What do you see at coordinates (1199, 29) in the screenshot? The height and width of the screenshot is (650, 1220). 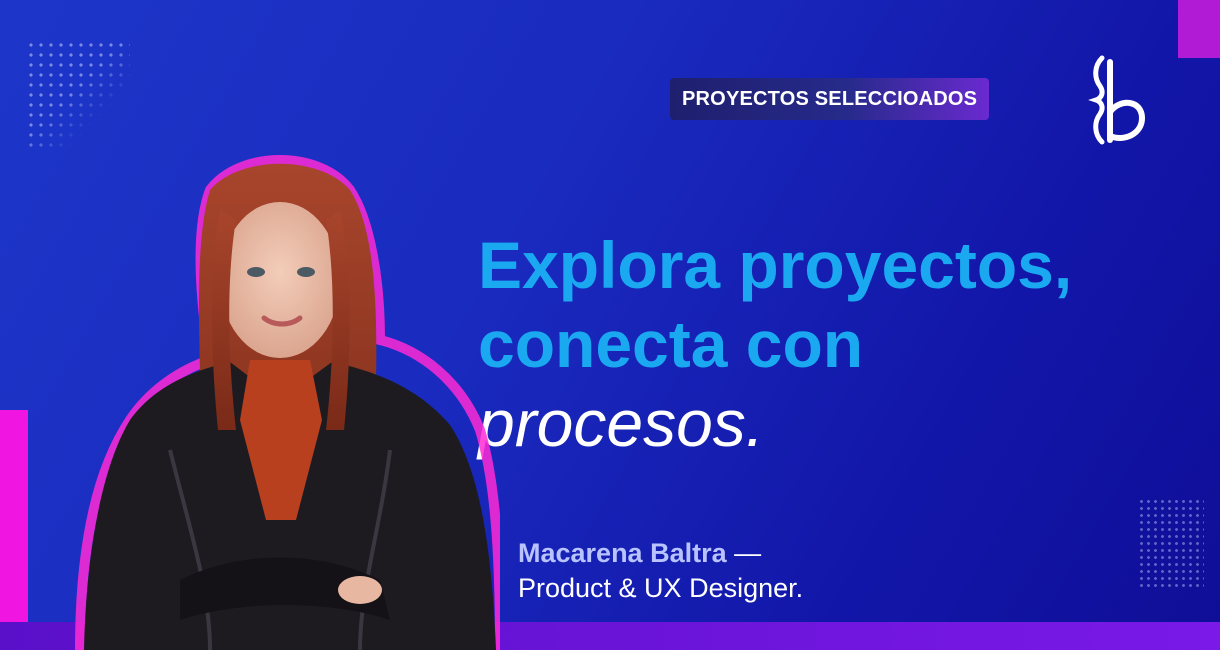 I see `corner-accent` at bounding box center [1199, 29].